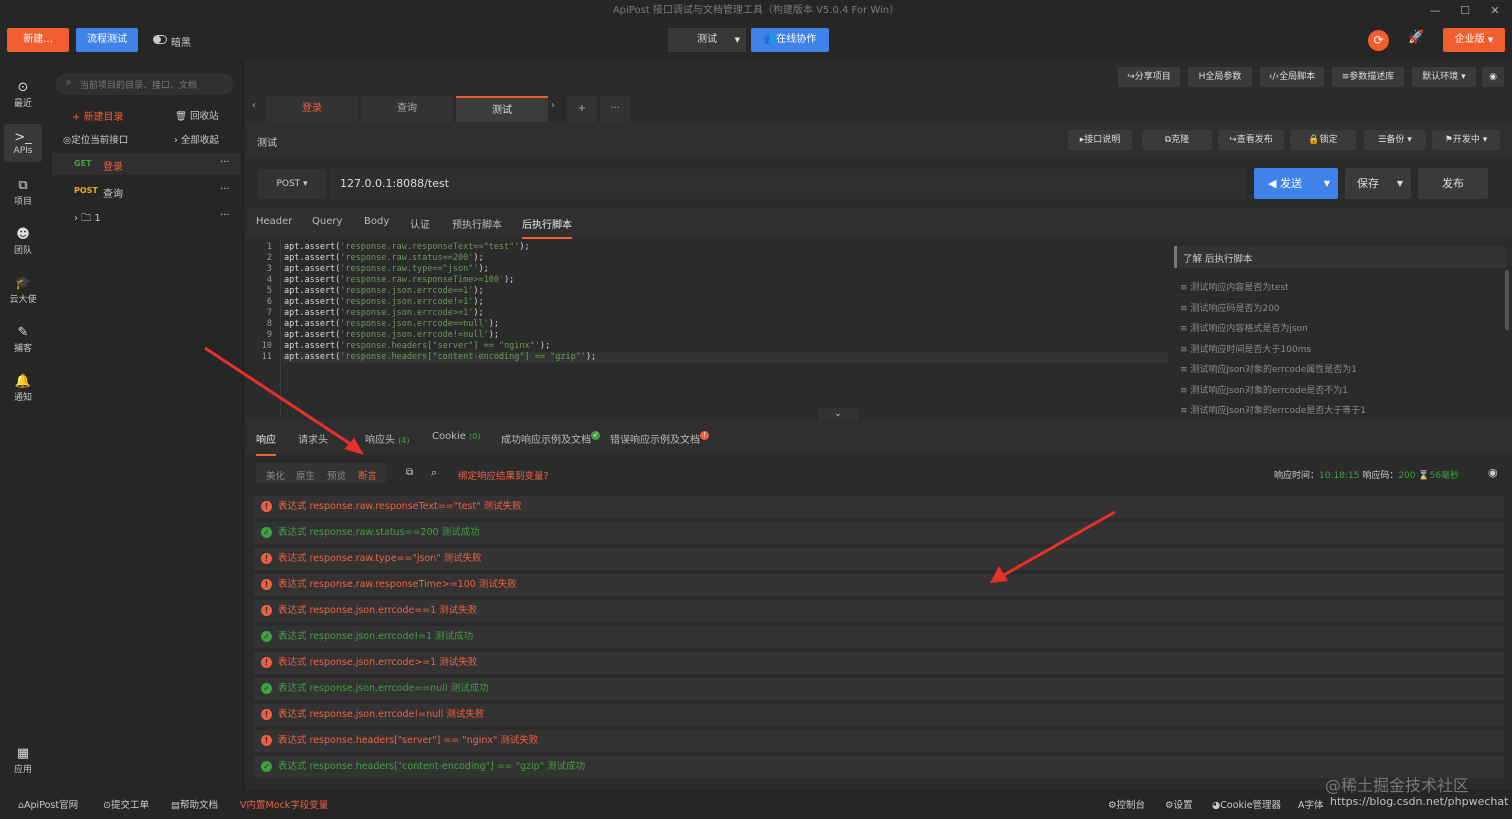  What do you see at coordinates (292, 184) in the screenshot?
I see `method-select: POST ▾` at bounding box center [292, 184].